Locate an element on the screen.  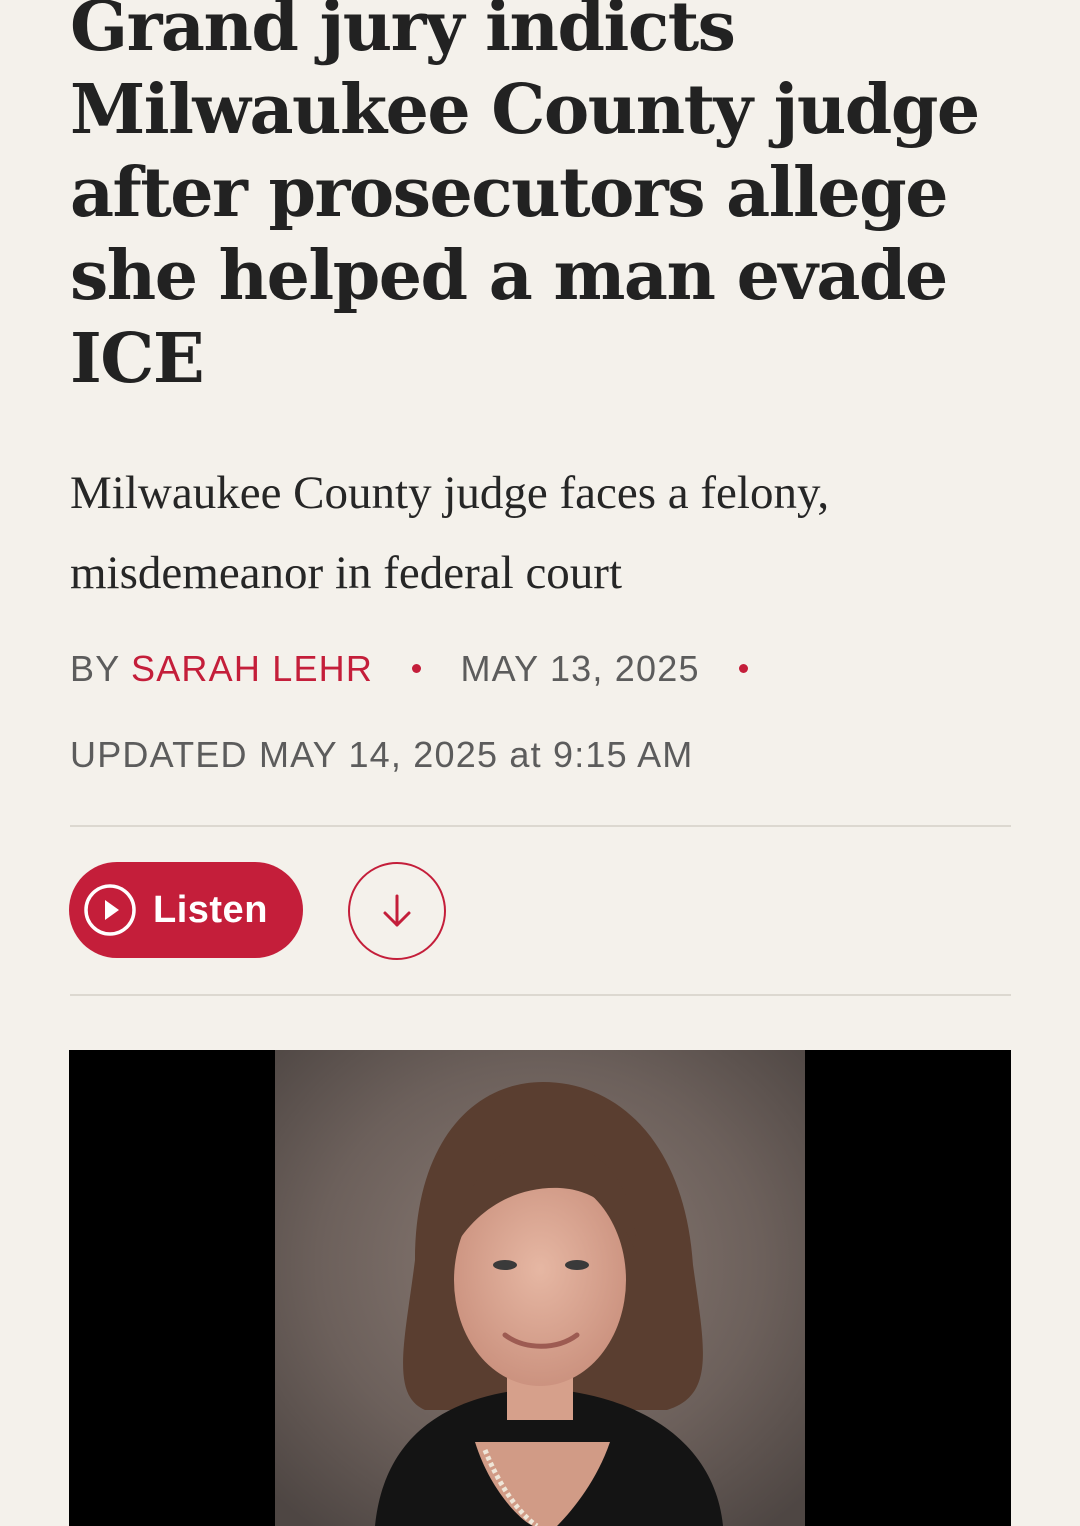
arrow-down-icon is located at coordinates (397, 910).